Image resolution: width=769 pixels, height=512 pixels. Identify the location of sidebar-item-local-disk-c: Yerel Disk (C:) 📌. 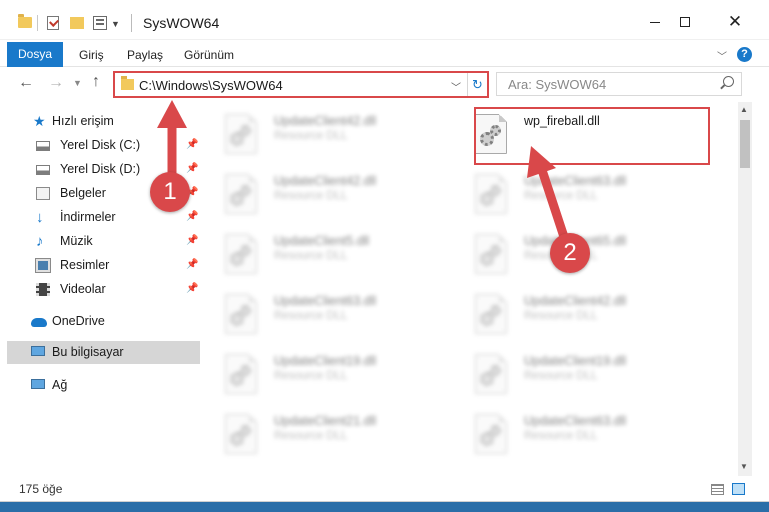
(100, 145).